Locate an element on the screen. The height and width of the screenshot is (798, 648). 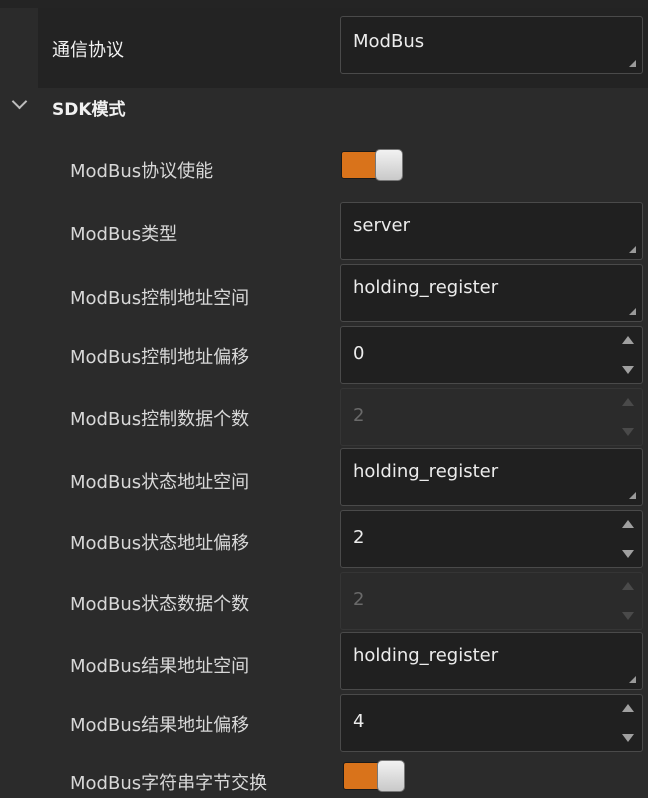
control-address-space-value: holding_register is located at coordinates (426, 287).